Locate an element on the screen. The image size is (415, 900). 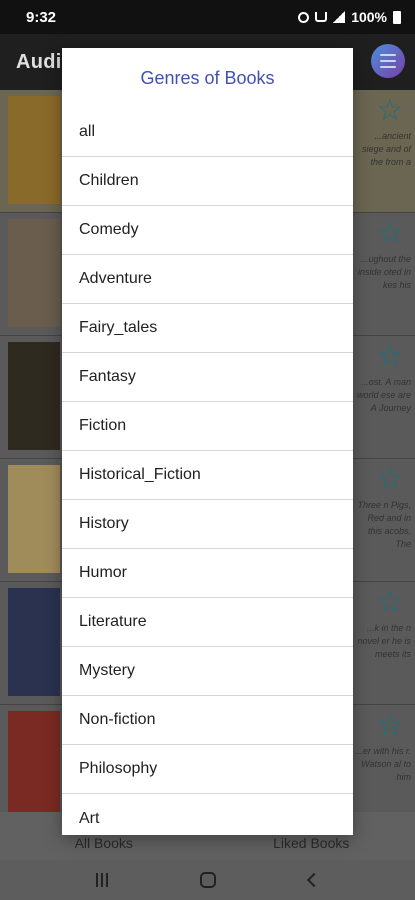
genre-item: Fantasy is located at coordinates (207, 377).